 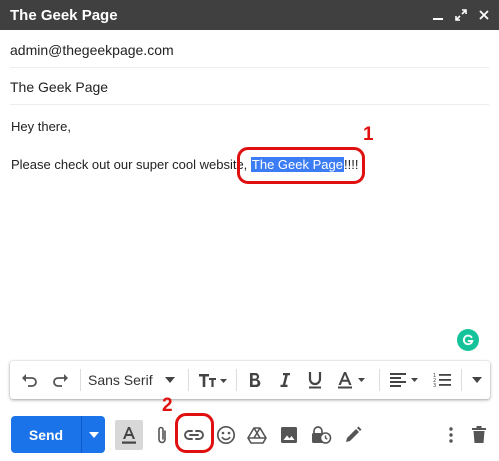 I want to click on underline-icon, so click(x=315, y=380).